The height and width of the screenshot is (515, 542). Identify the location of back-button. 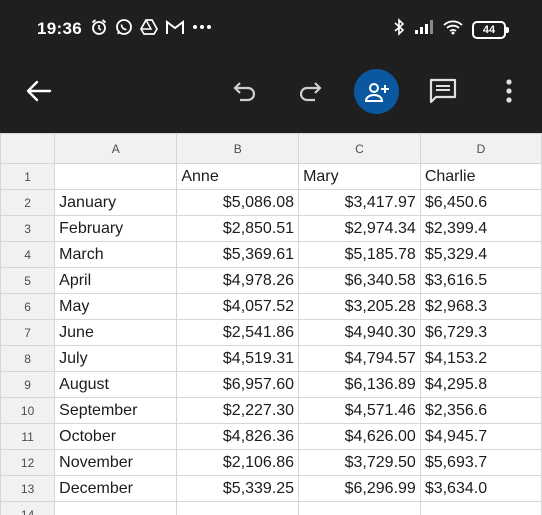
(39, 91).